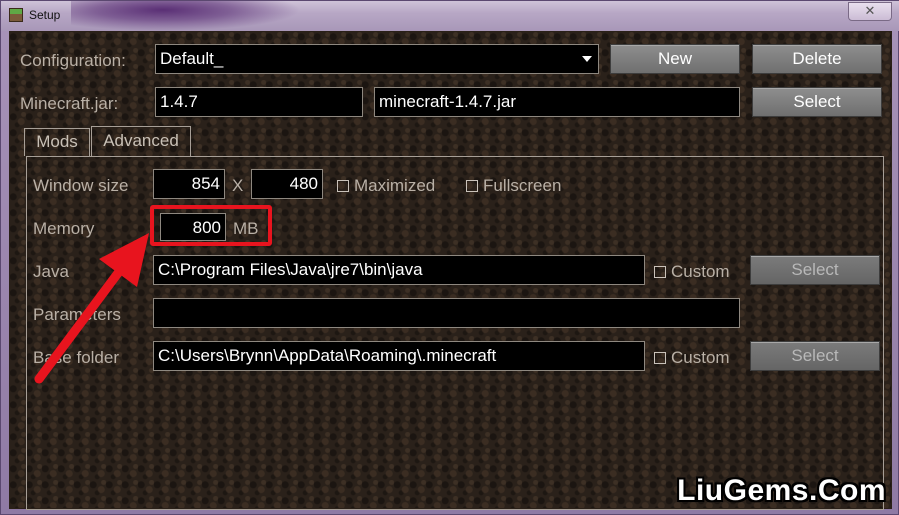 The height and width of the screenshot is (515, 899). I want to click on annotation-arrow-icon, so click(91, 308).